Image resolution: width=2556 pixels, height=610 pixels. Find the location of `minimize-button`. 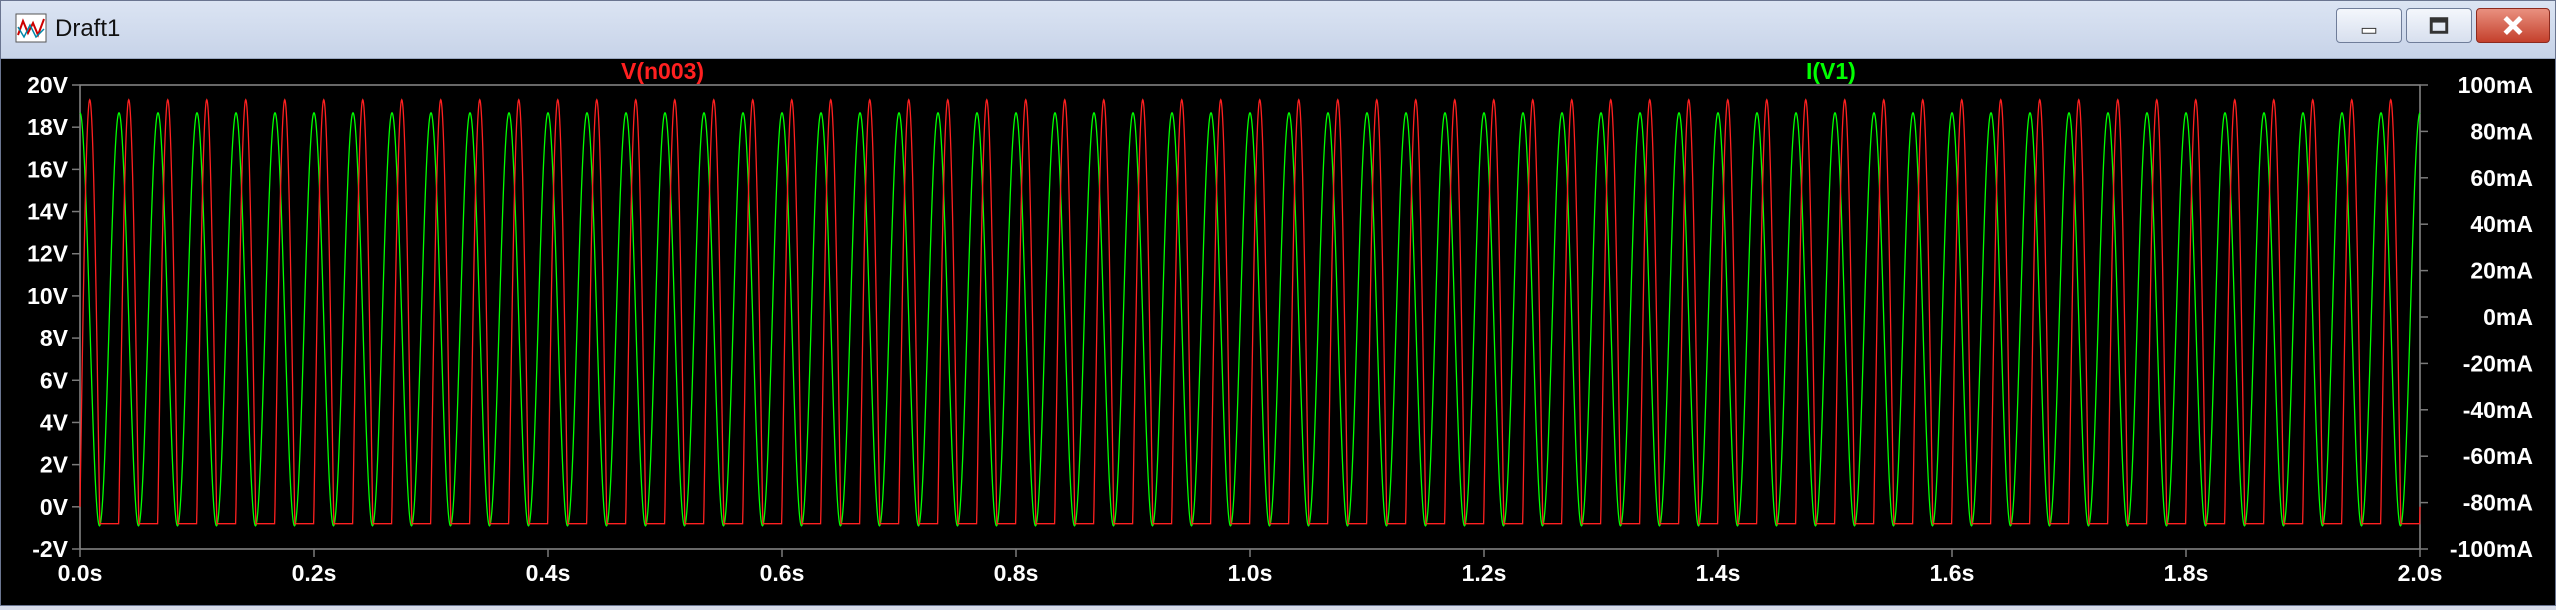

minimize-button is located at coordinates (2369, 25).